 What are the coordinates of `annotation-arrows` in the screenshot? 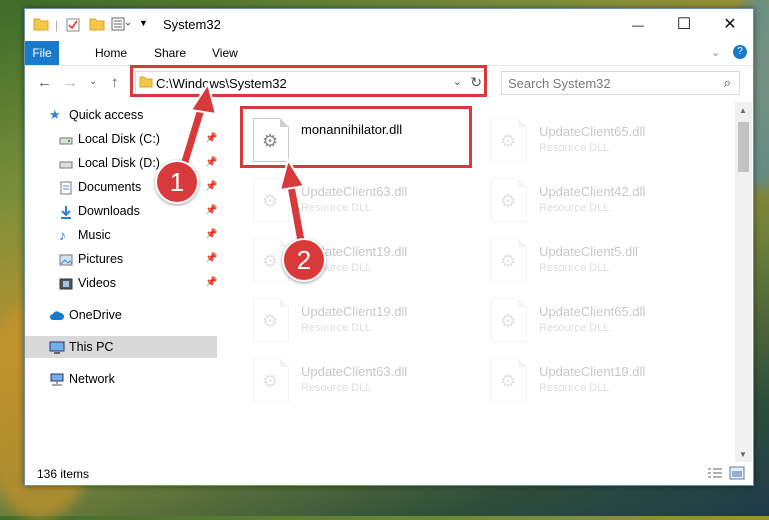 It's located at (241, 169).